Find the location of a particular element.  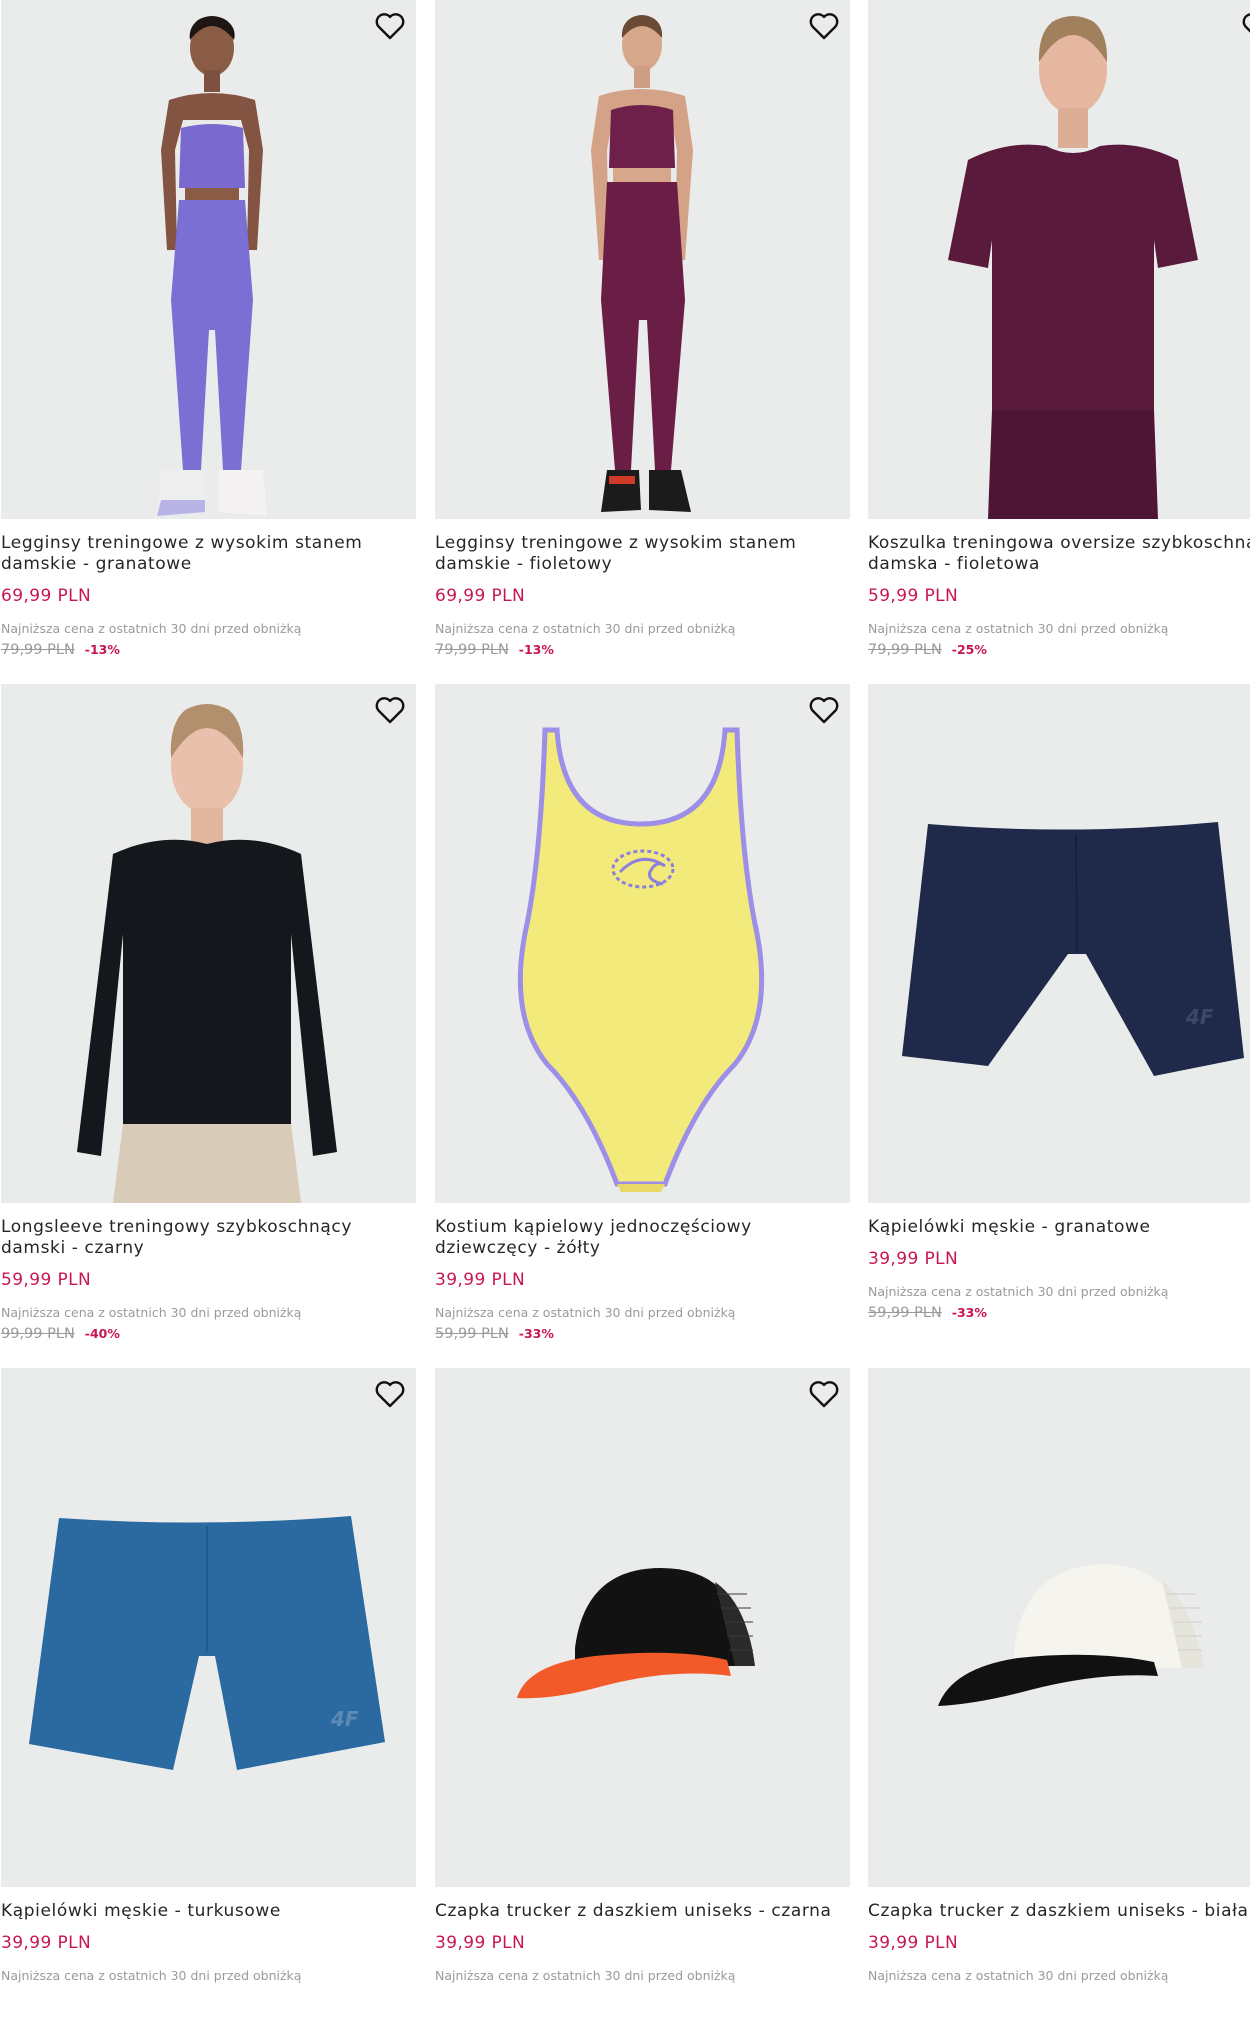

old-price: 99,99 PLN is located at coordinates (38, 1334).